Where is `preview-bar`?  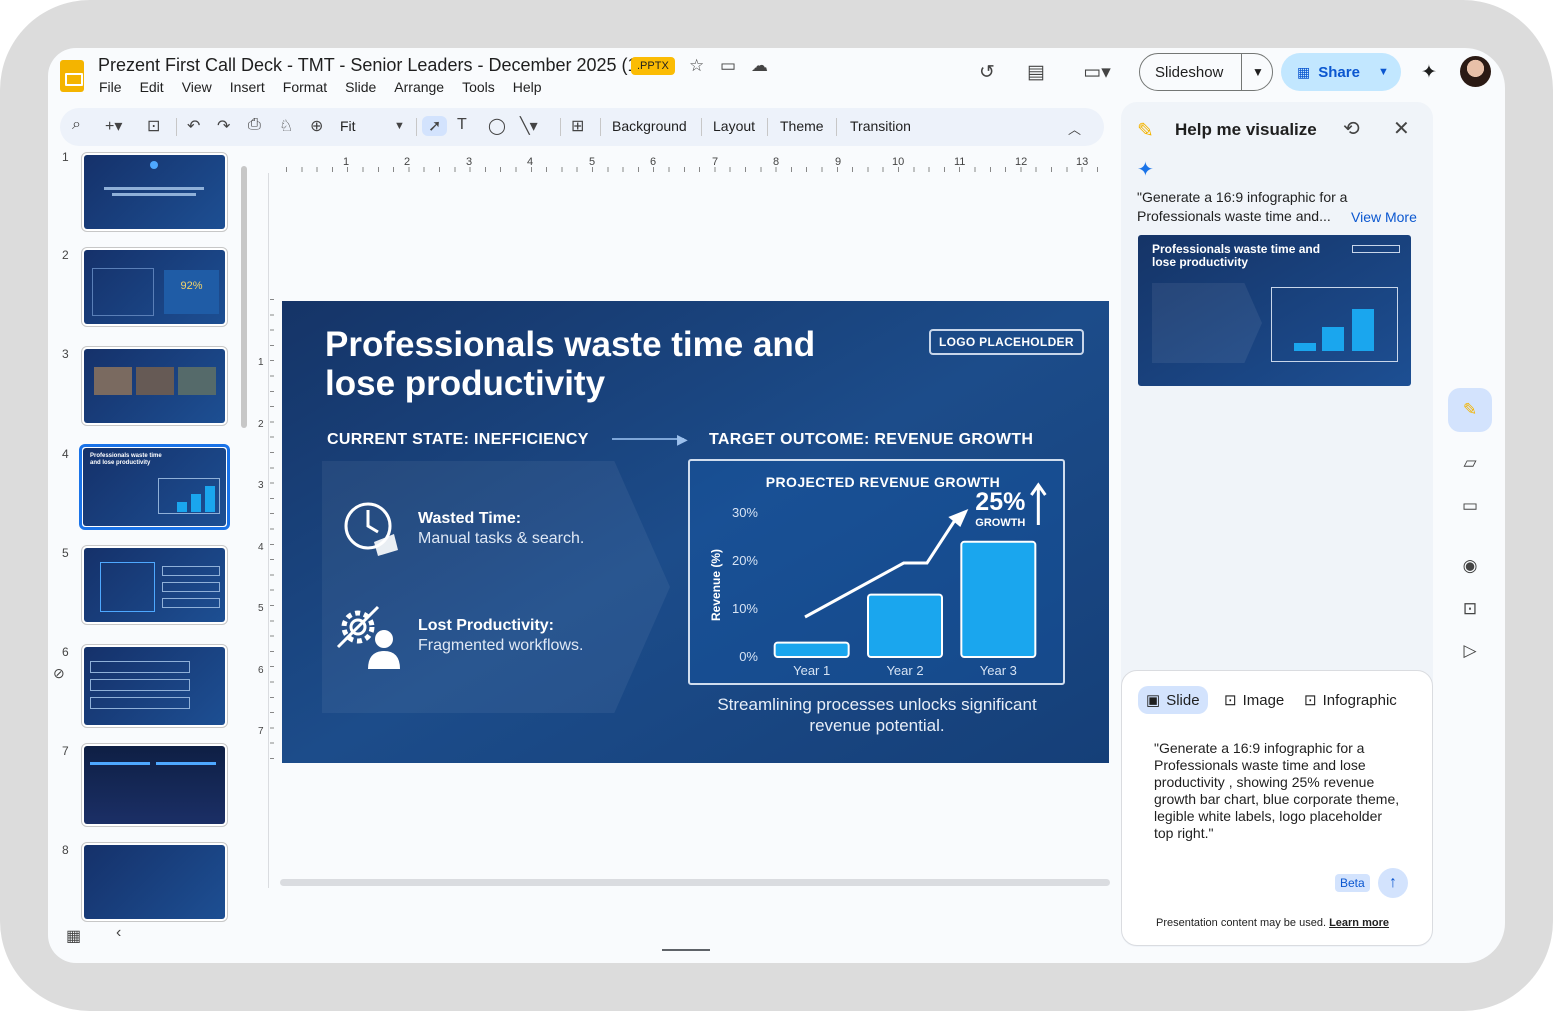 preview-bar is located at coordinates (1363, 330).